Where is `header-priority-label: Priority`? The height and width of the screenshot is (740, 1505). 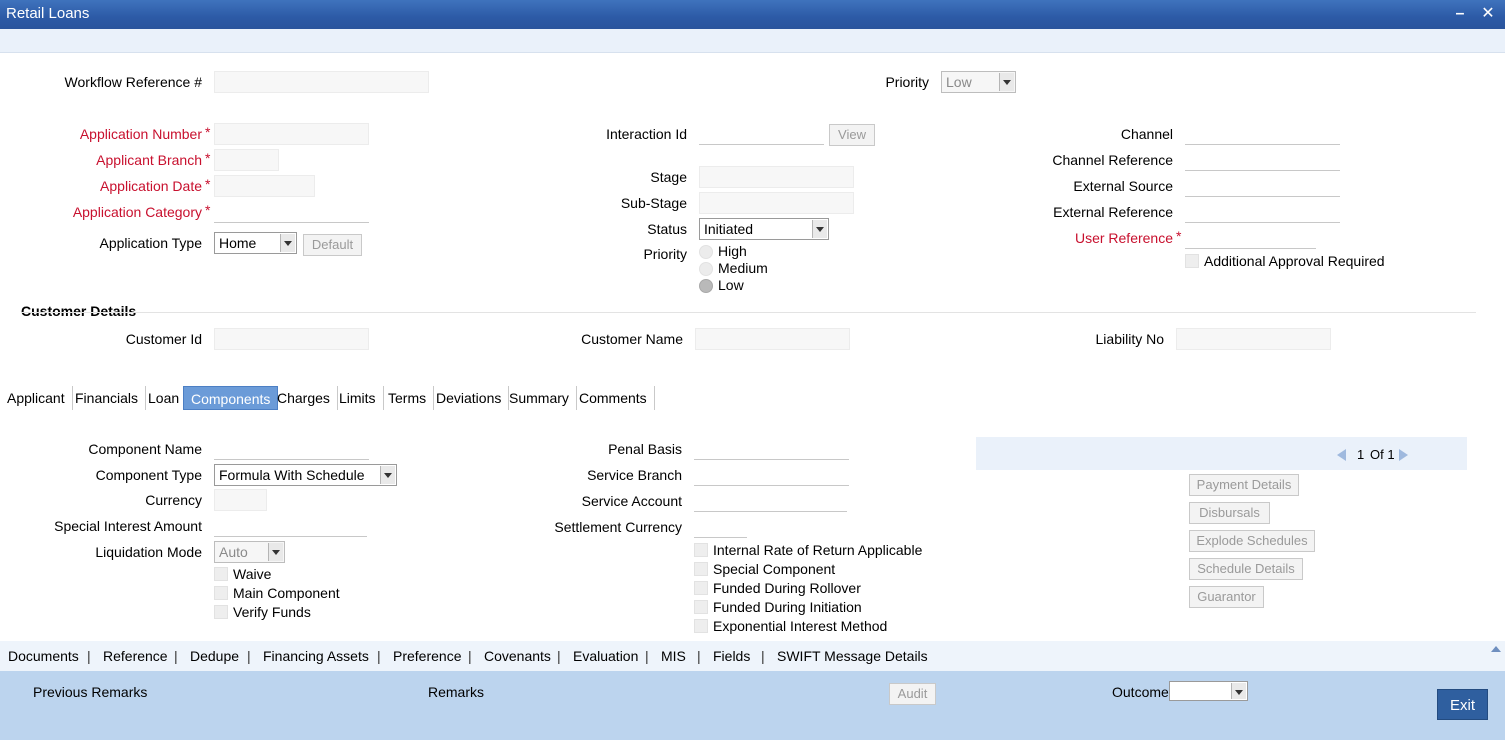 header-priority-label: Priority is located at coordinates (907, 82).